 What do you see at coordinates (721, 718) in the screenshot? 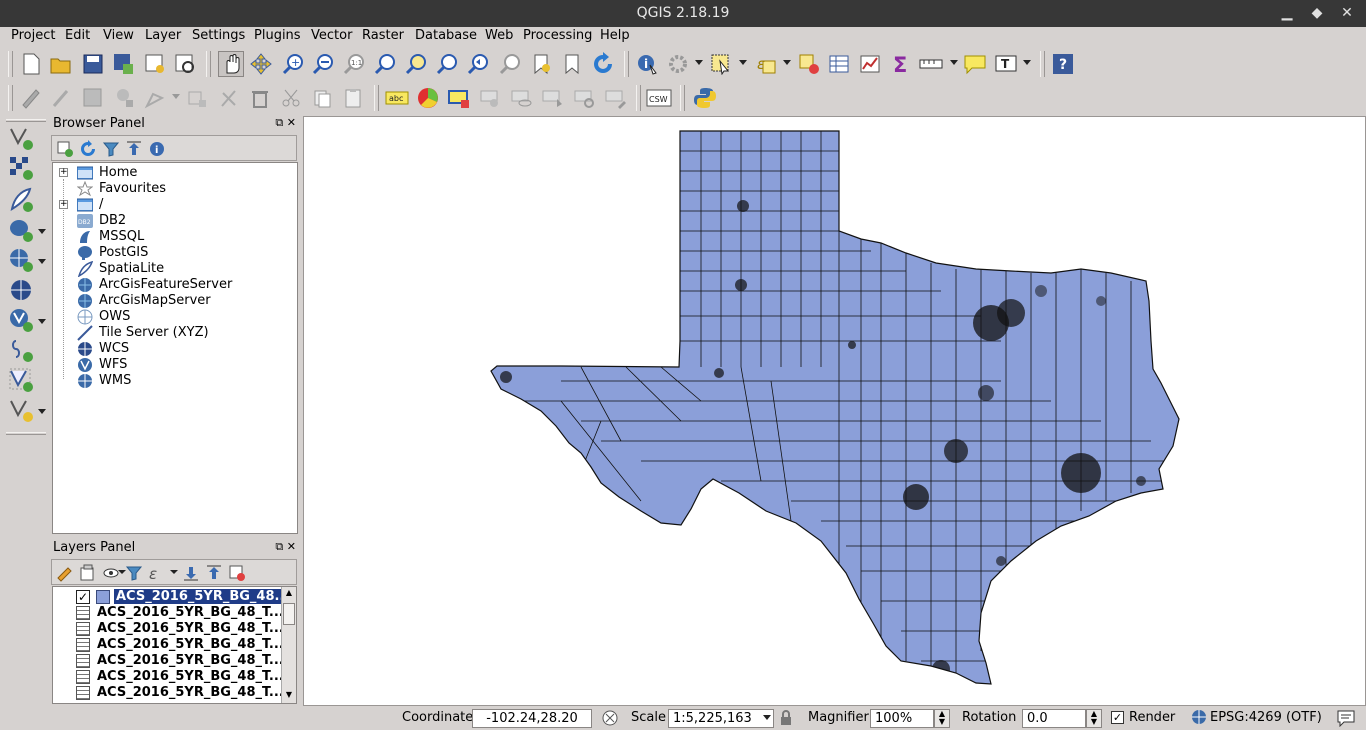
I see `scale-combobox: 1:5,225,163` at bounding box center [721, 718].